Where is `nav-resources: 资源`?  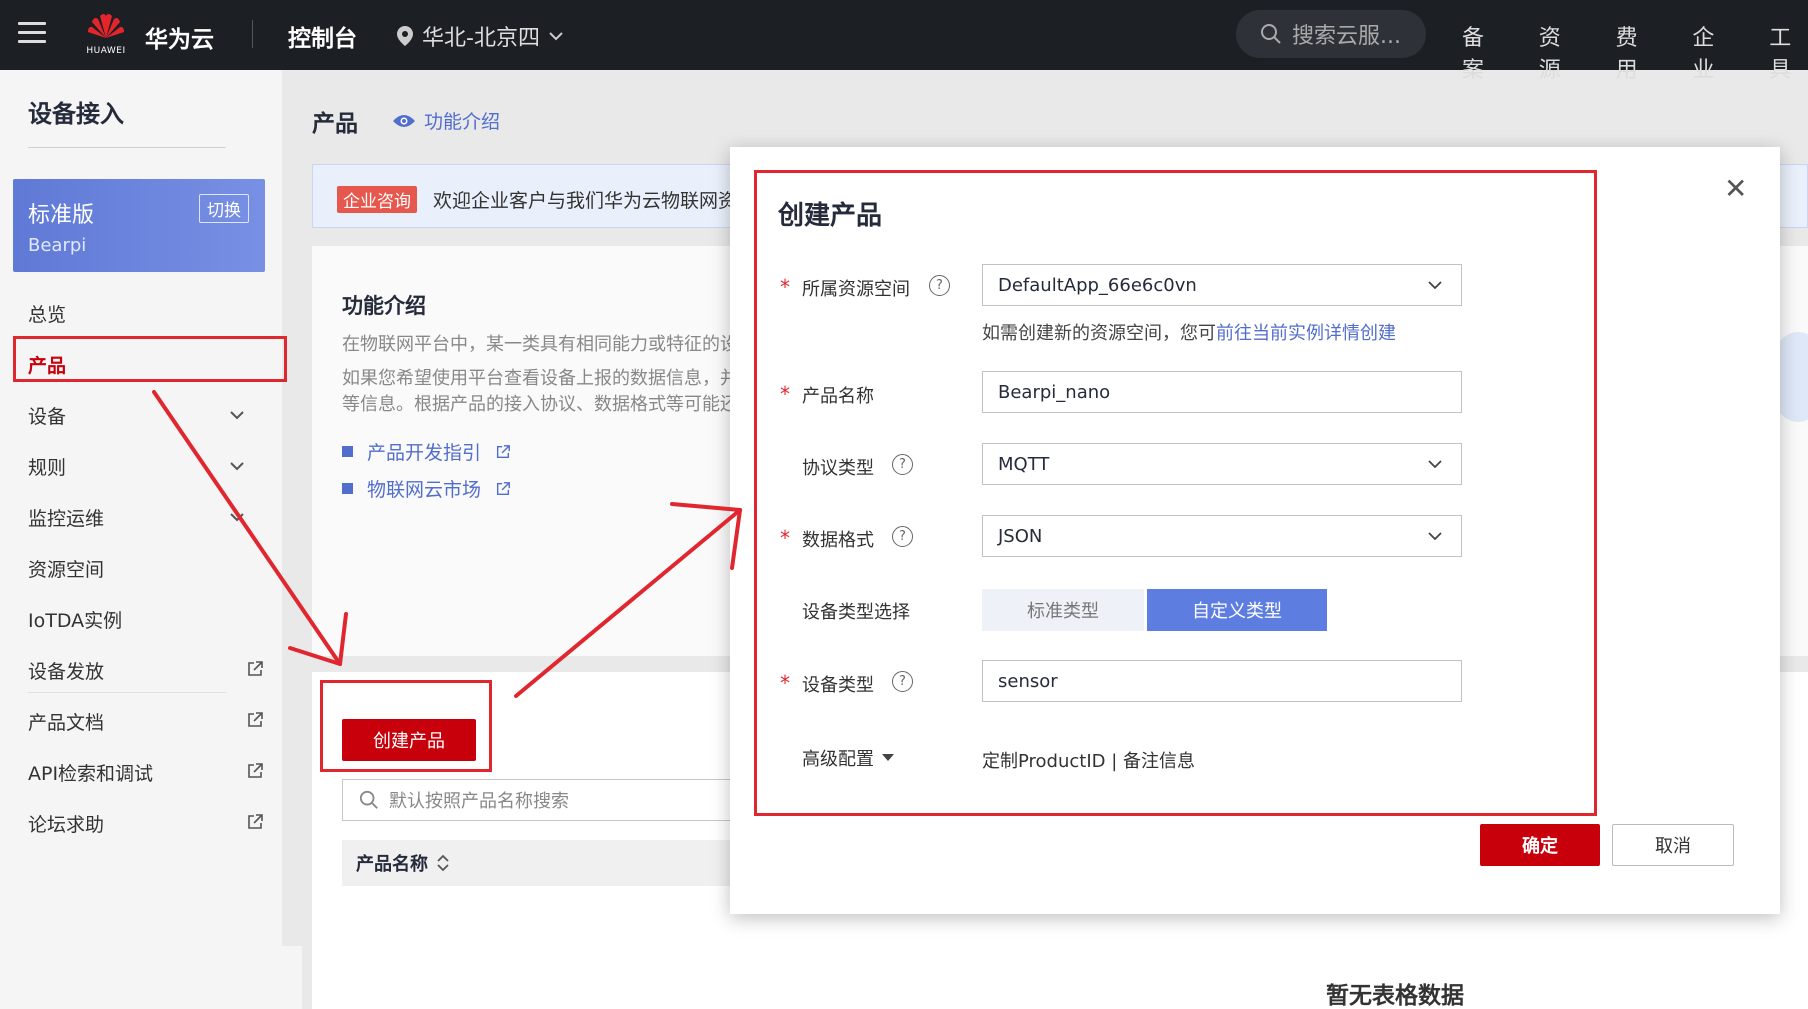 nav-resources: 资源 is located at coordinates (1558, 52).